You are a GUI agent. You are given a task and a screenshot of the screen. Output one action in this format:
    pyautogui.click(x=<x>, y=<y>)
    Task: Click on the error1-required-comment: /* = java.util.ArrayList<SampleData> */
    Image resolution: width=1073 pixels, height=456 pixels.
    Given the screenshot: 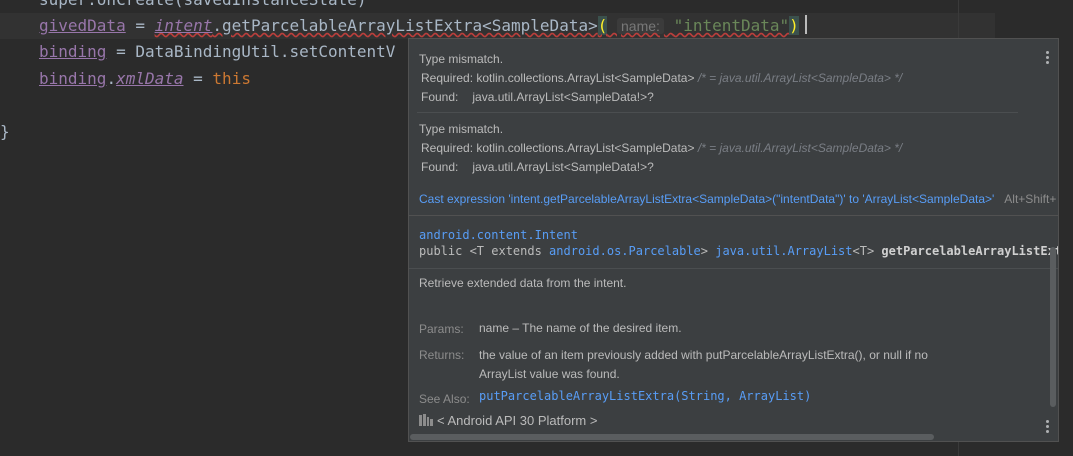 What is the action you would take?
    pyautogui.click(x=800, y=78)
    